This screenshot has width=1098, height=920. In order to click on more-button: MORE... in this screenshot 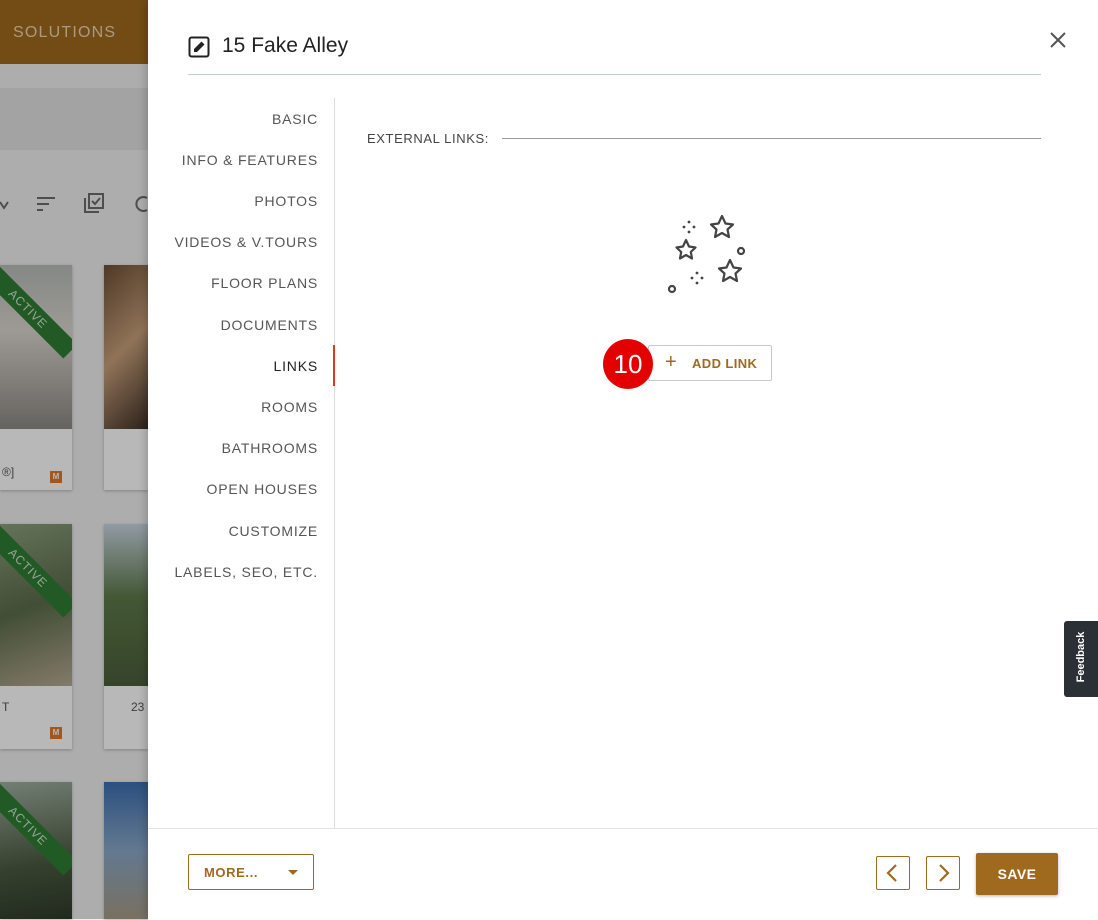, I will do `click(232, 872)`.